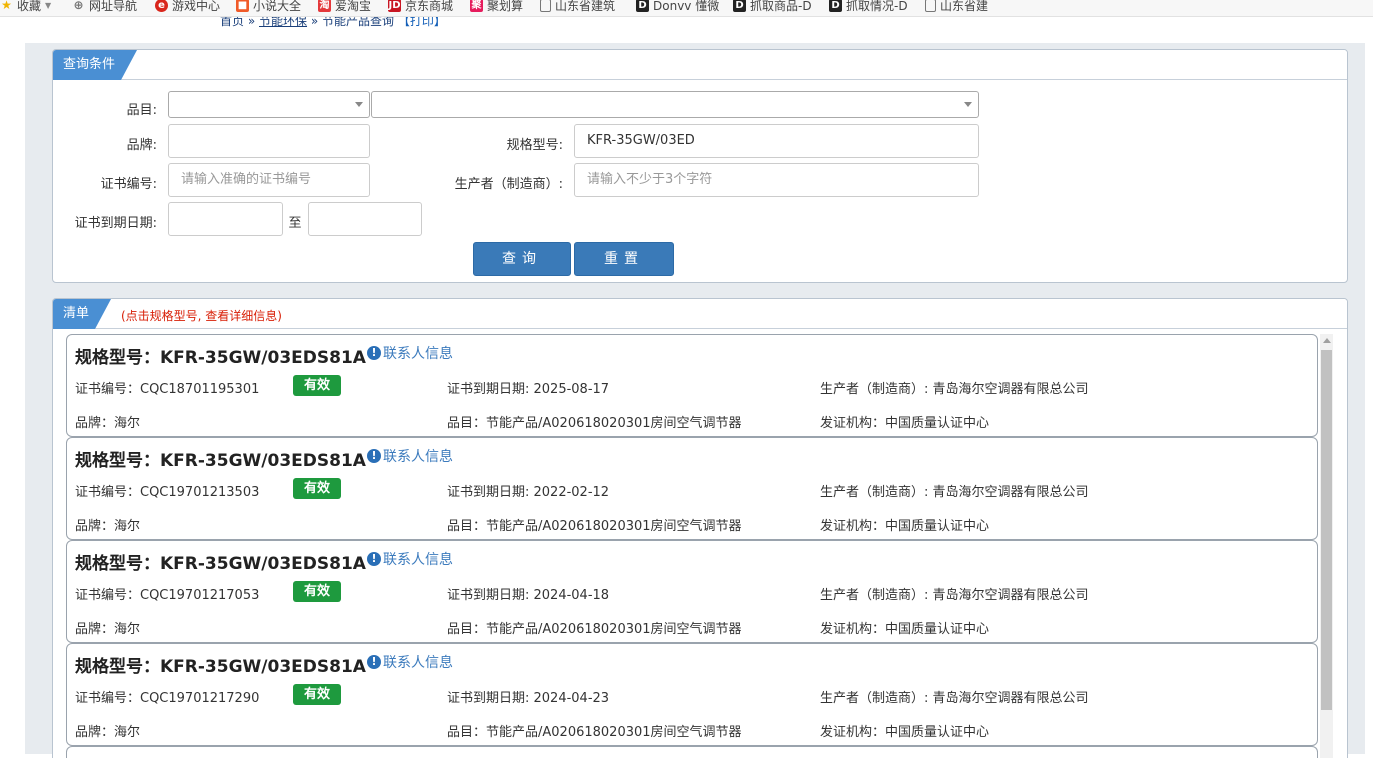  I want to click on results-hint: (点击规格型号, 查看详细信息), so click(201, 316).